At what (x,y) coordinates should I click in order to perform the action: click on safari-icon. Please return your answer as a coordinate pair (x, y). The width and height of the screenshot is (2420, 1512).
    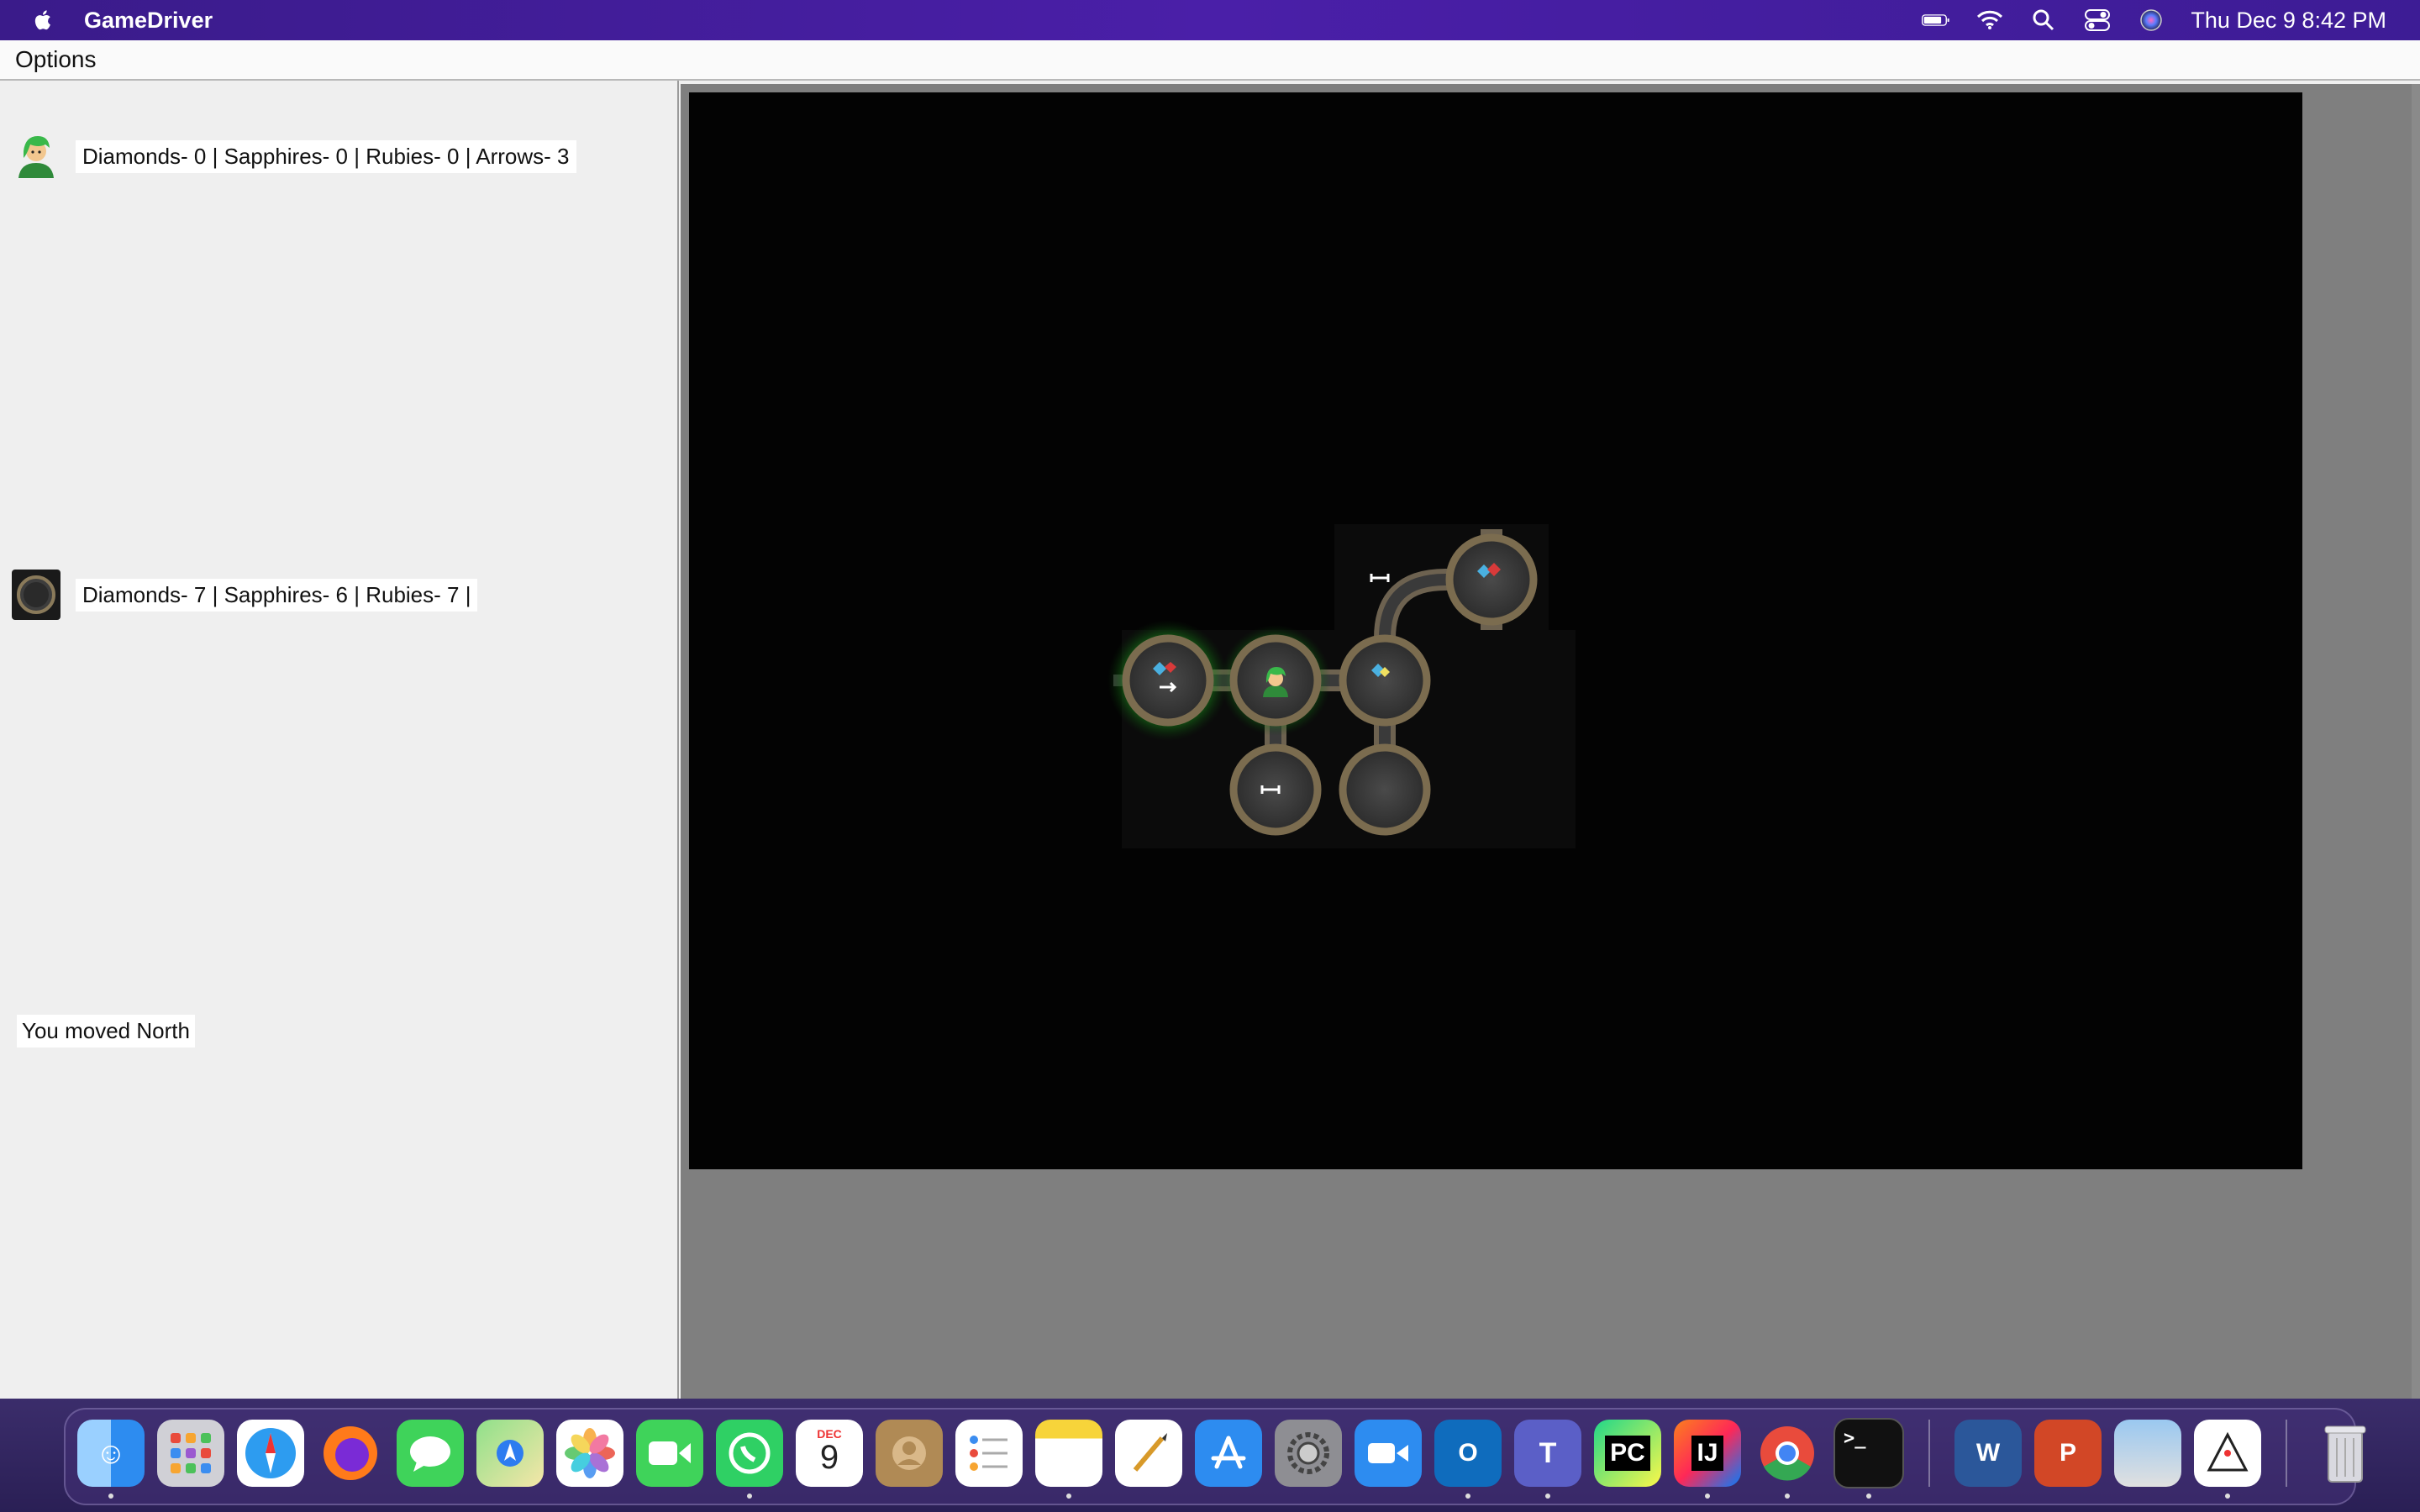
    Looking at the image, I should click on (270, 1453).